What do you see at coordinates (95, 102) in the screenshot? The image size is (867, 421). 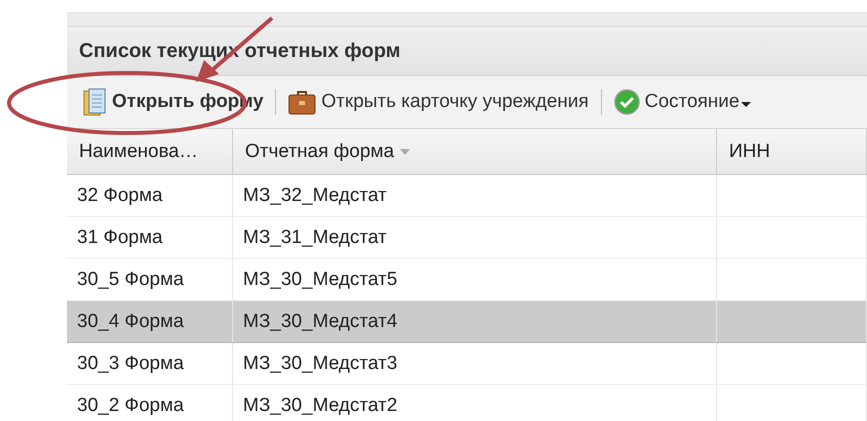 I see `document-icon` at bounding box center [95, 102].